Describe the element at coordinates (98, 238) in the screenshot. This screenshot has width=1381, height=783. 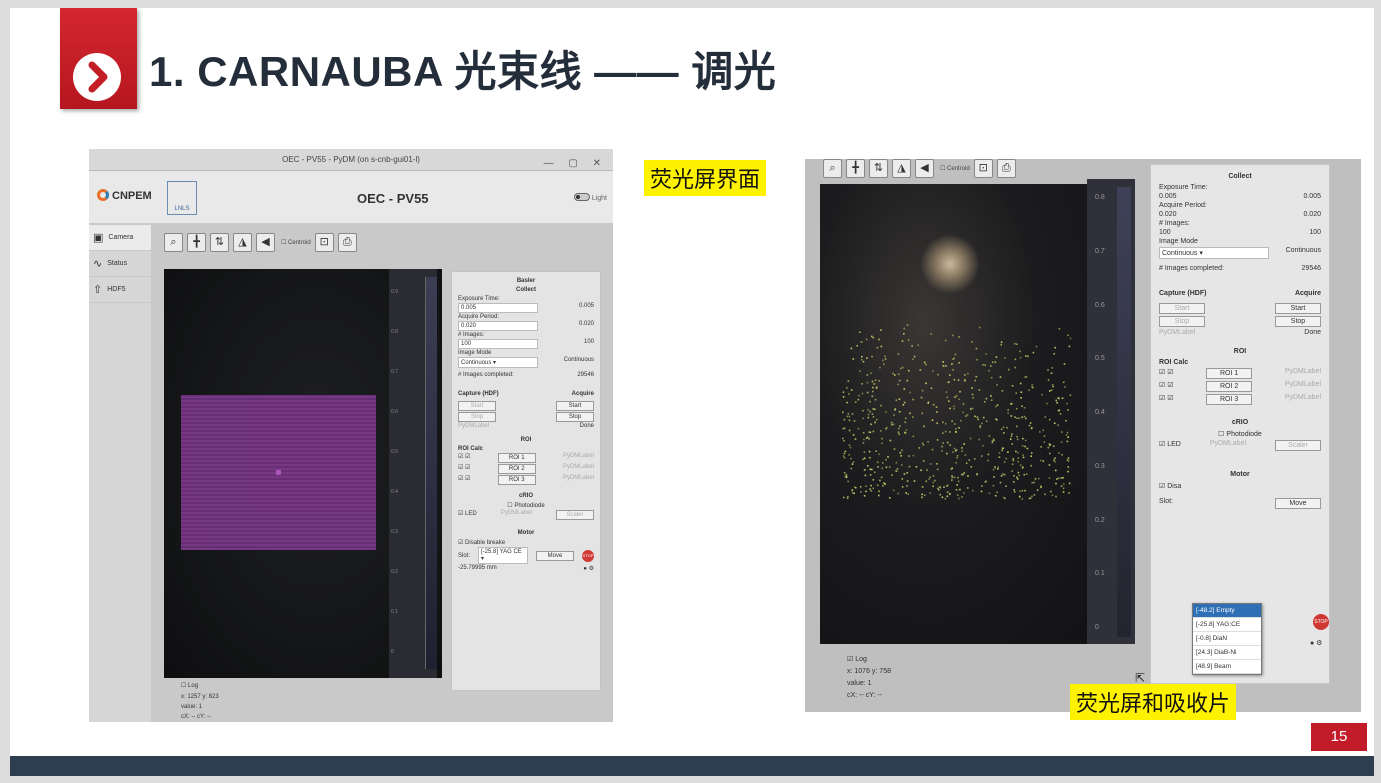
I see `camera-icon: ▣` at that location.